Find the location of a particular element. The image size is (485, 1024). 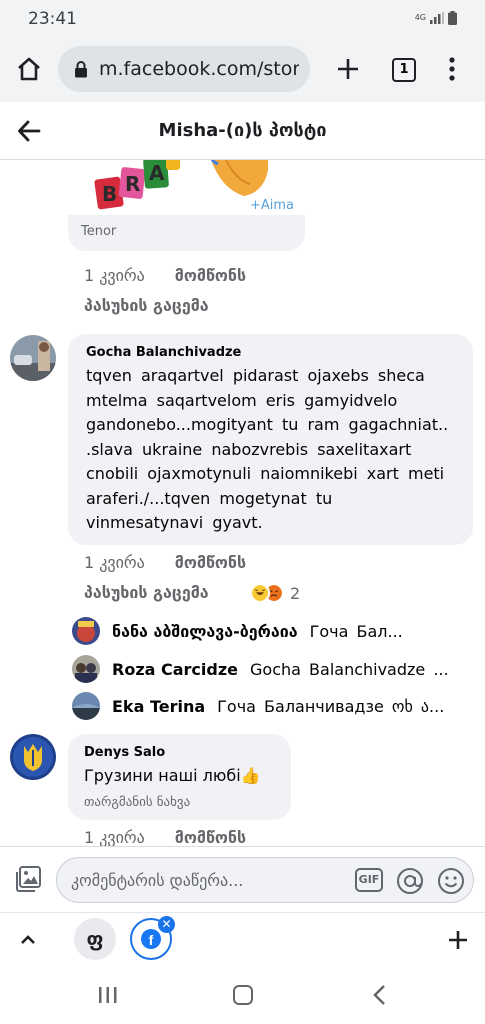

status-bar: 23:41 4G is located at coordinates (242, 19).